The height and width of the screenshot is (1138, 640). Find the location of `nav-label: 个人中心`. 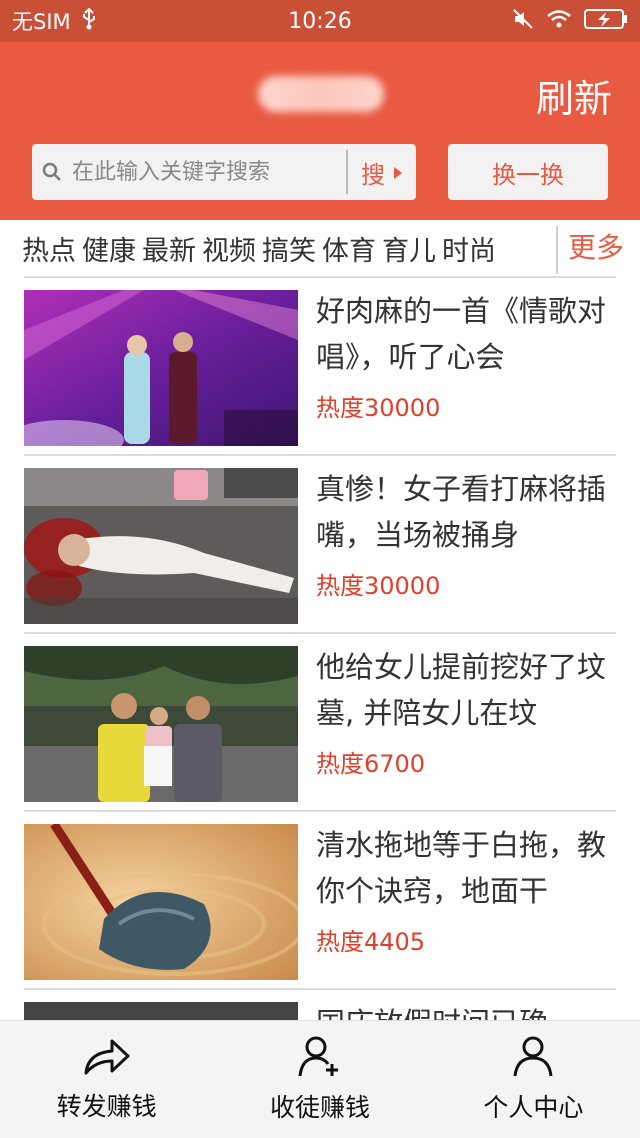

nav-label: 个人中心 is located at coordinates (533, 1107).